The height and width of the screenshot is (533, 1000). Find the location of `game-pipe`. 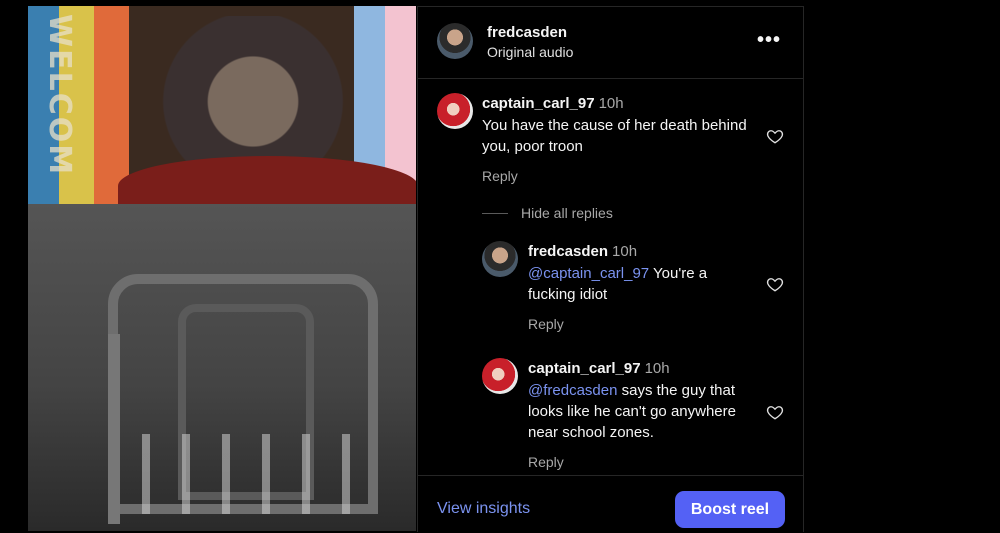

game-pipe is located at coordinates (114, 429).